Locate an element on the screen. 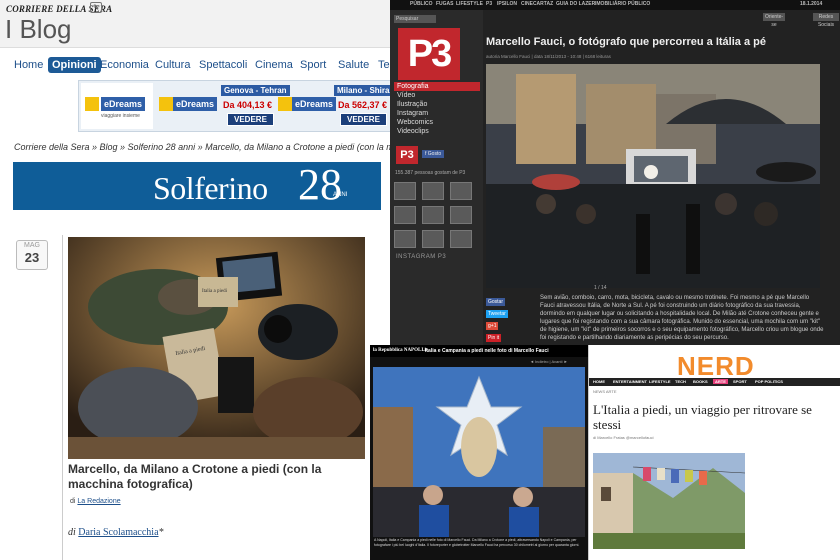 The image size is (840, 560). nerd-menu-lifestyle: LIFESTYLE is located at coordinates (660, 381).